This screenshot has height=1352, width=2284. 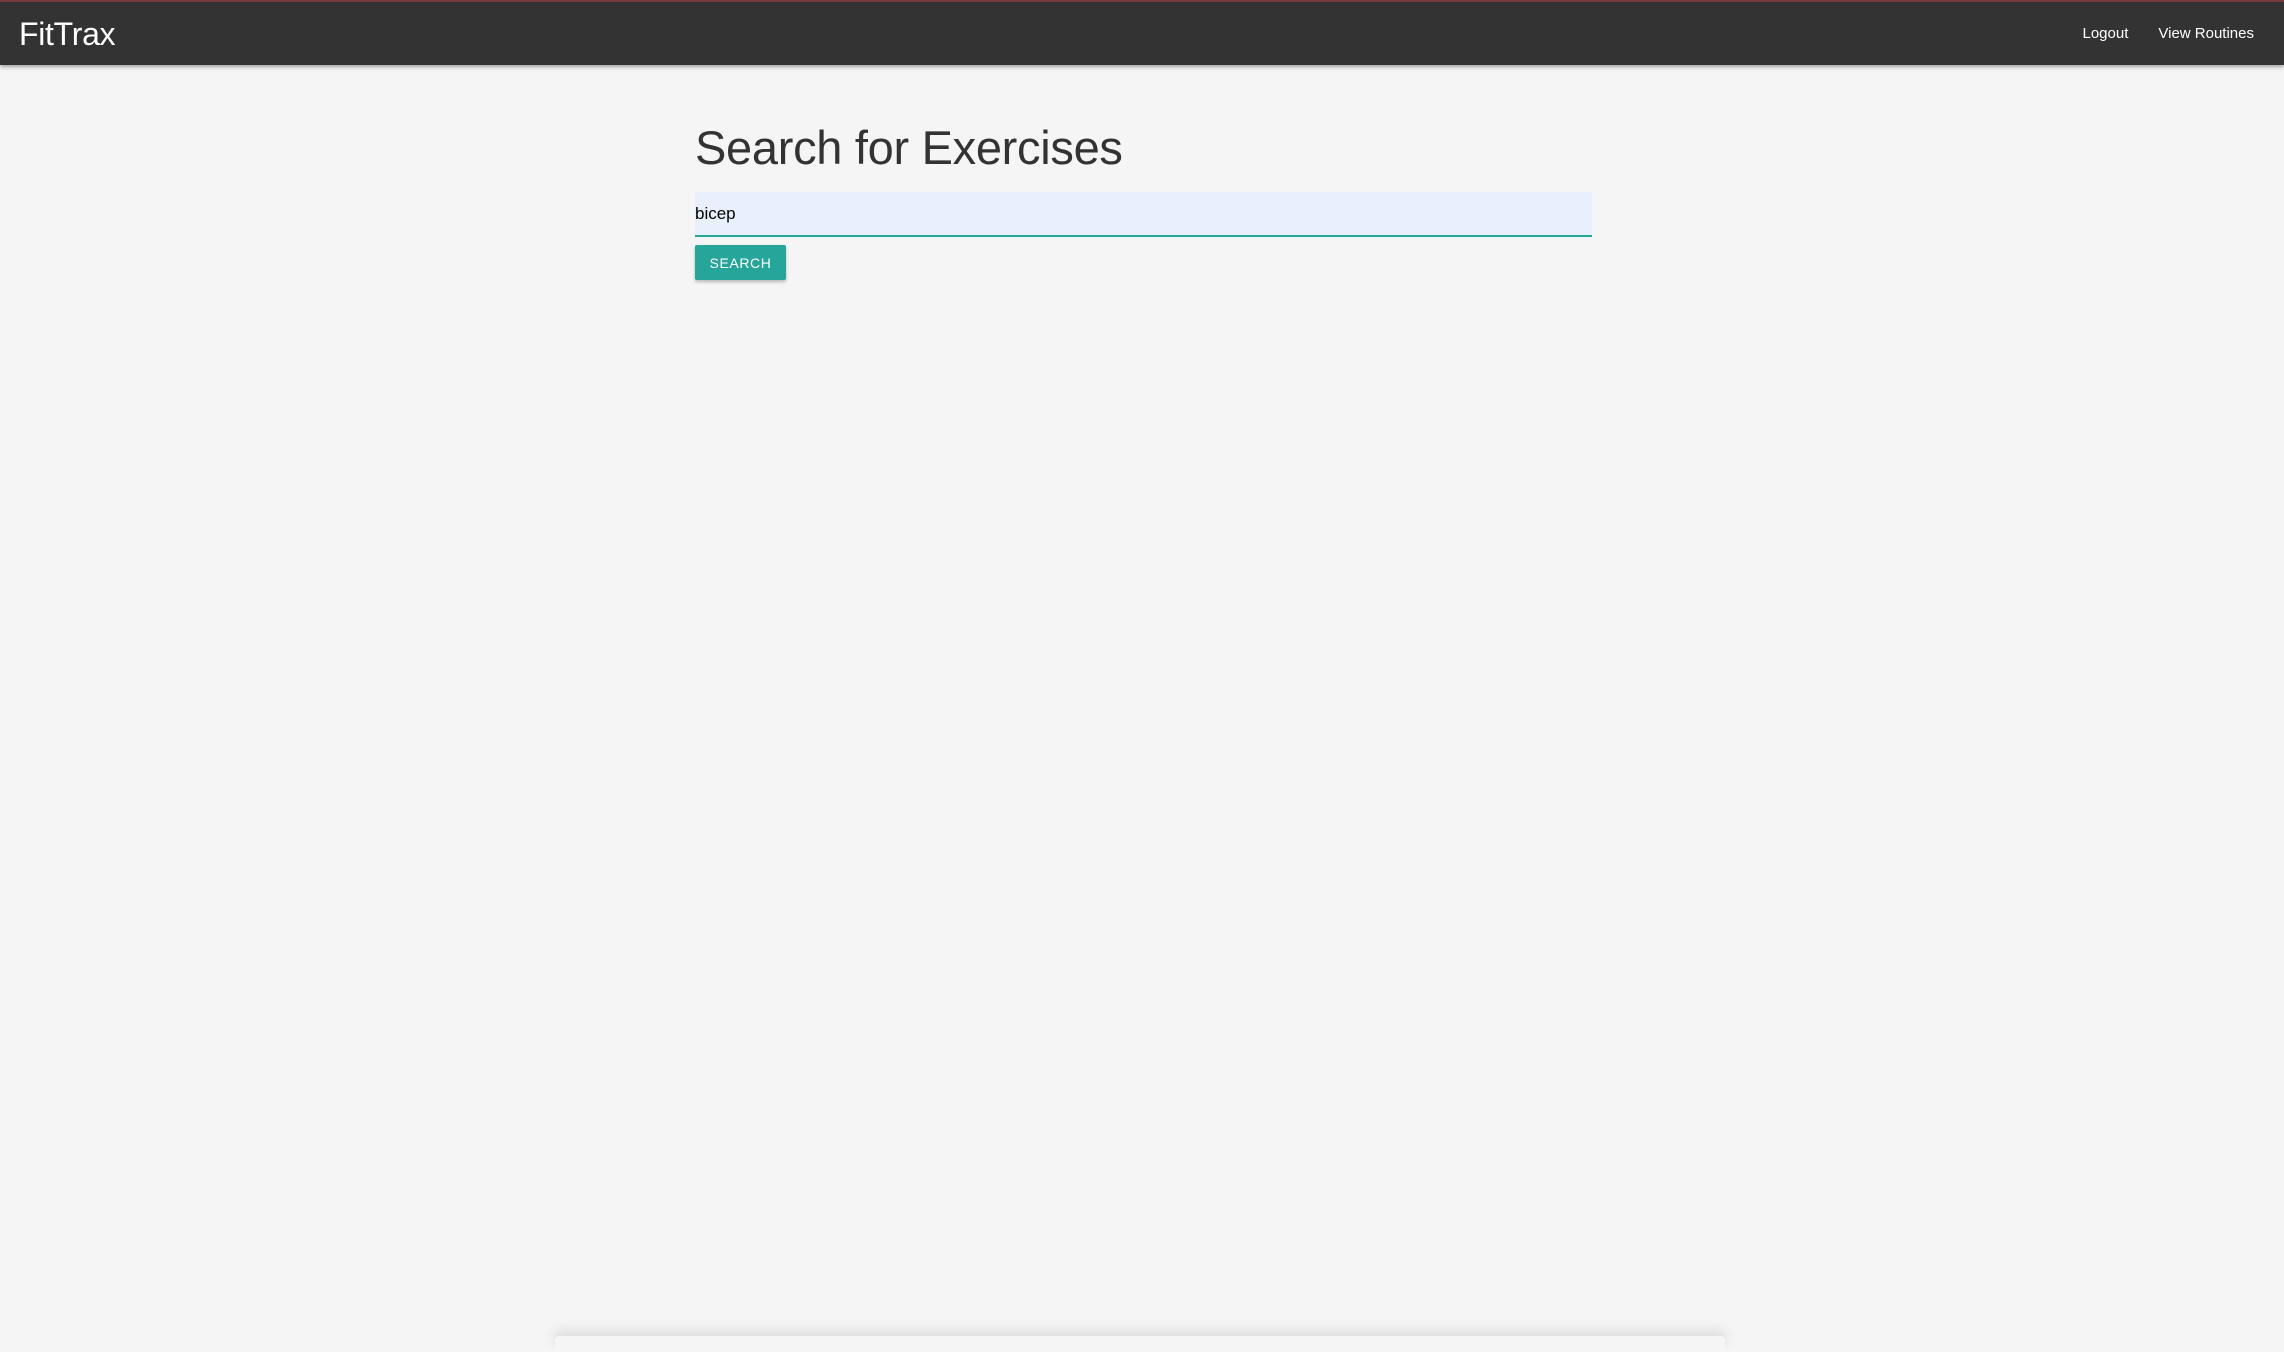 What do you see at coordinates (2206, 33) in the screenshot?
I see `view-routines-link: View Routines` at bounding box center [2206, 33].